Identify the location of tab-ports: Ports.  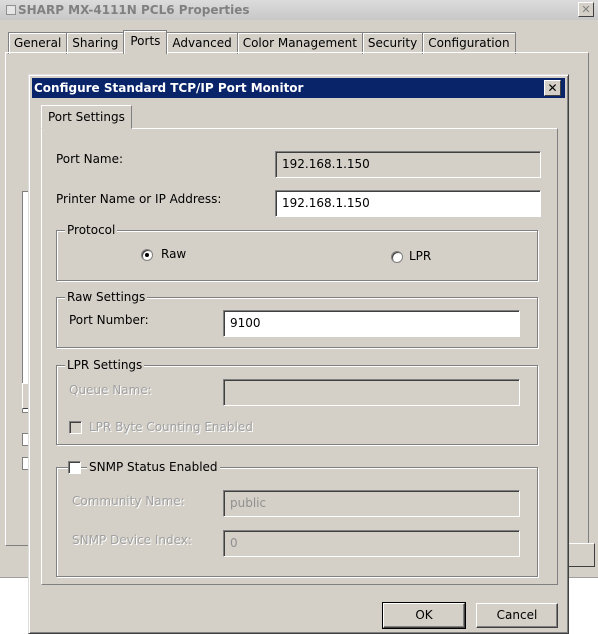
(145, 42).